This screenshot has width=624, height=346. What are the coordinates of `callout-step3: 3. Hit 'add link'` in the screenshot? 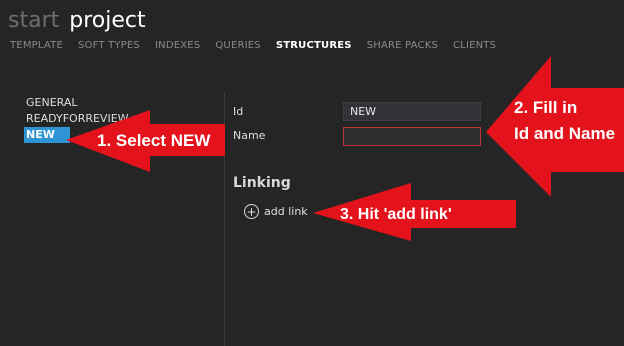 It's located at (396, 214).